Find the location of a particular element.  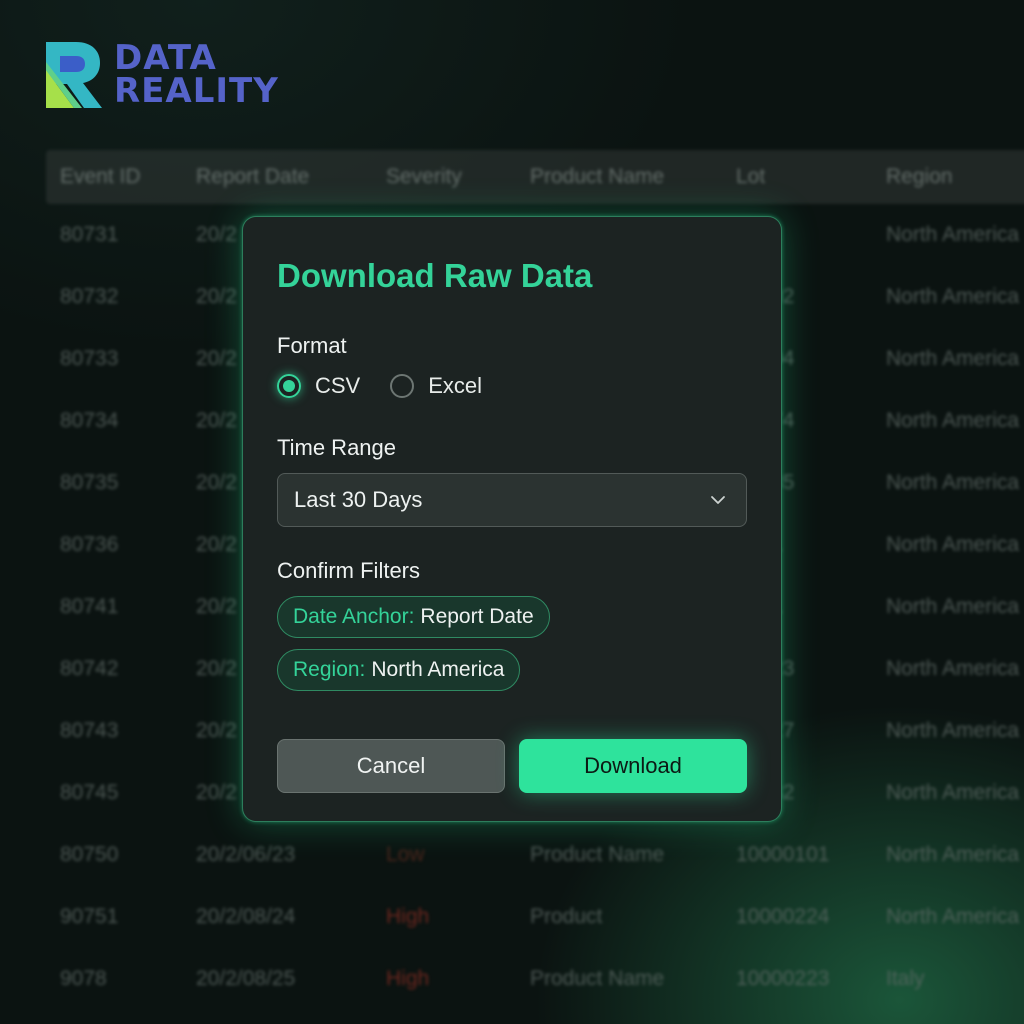

table-cell-region: Italy is located at coordinates (905, 978).